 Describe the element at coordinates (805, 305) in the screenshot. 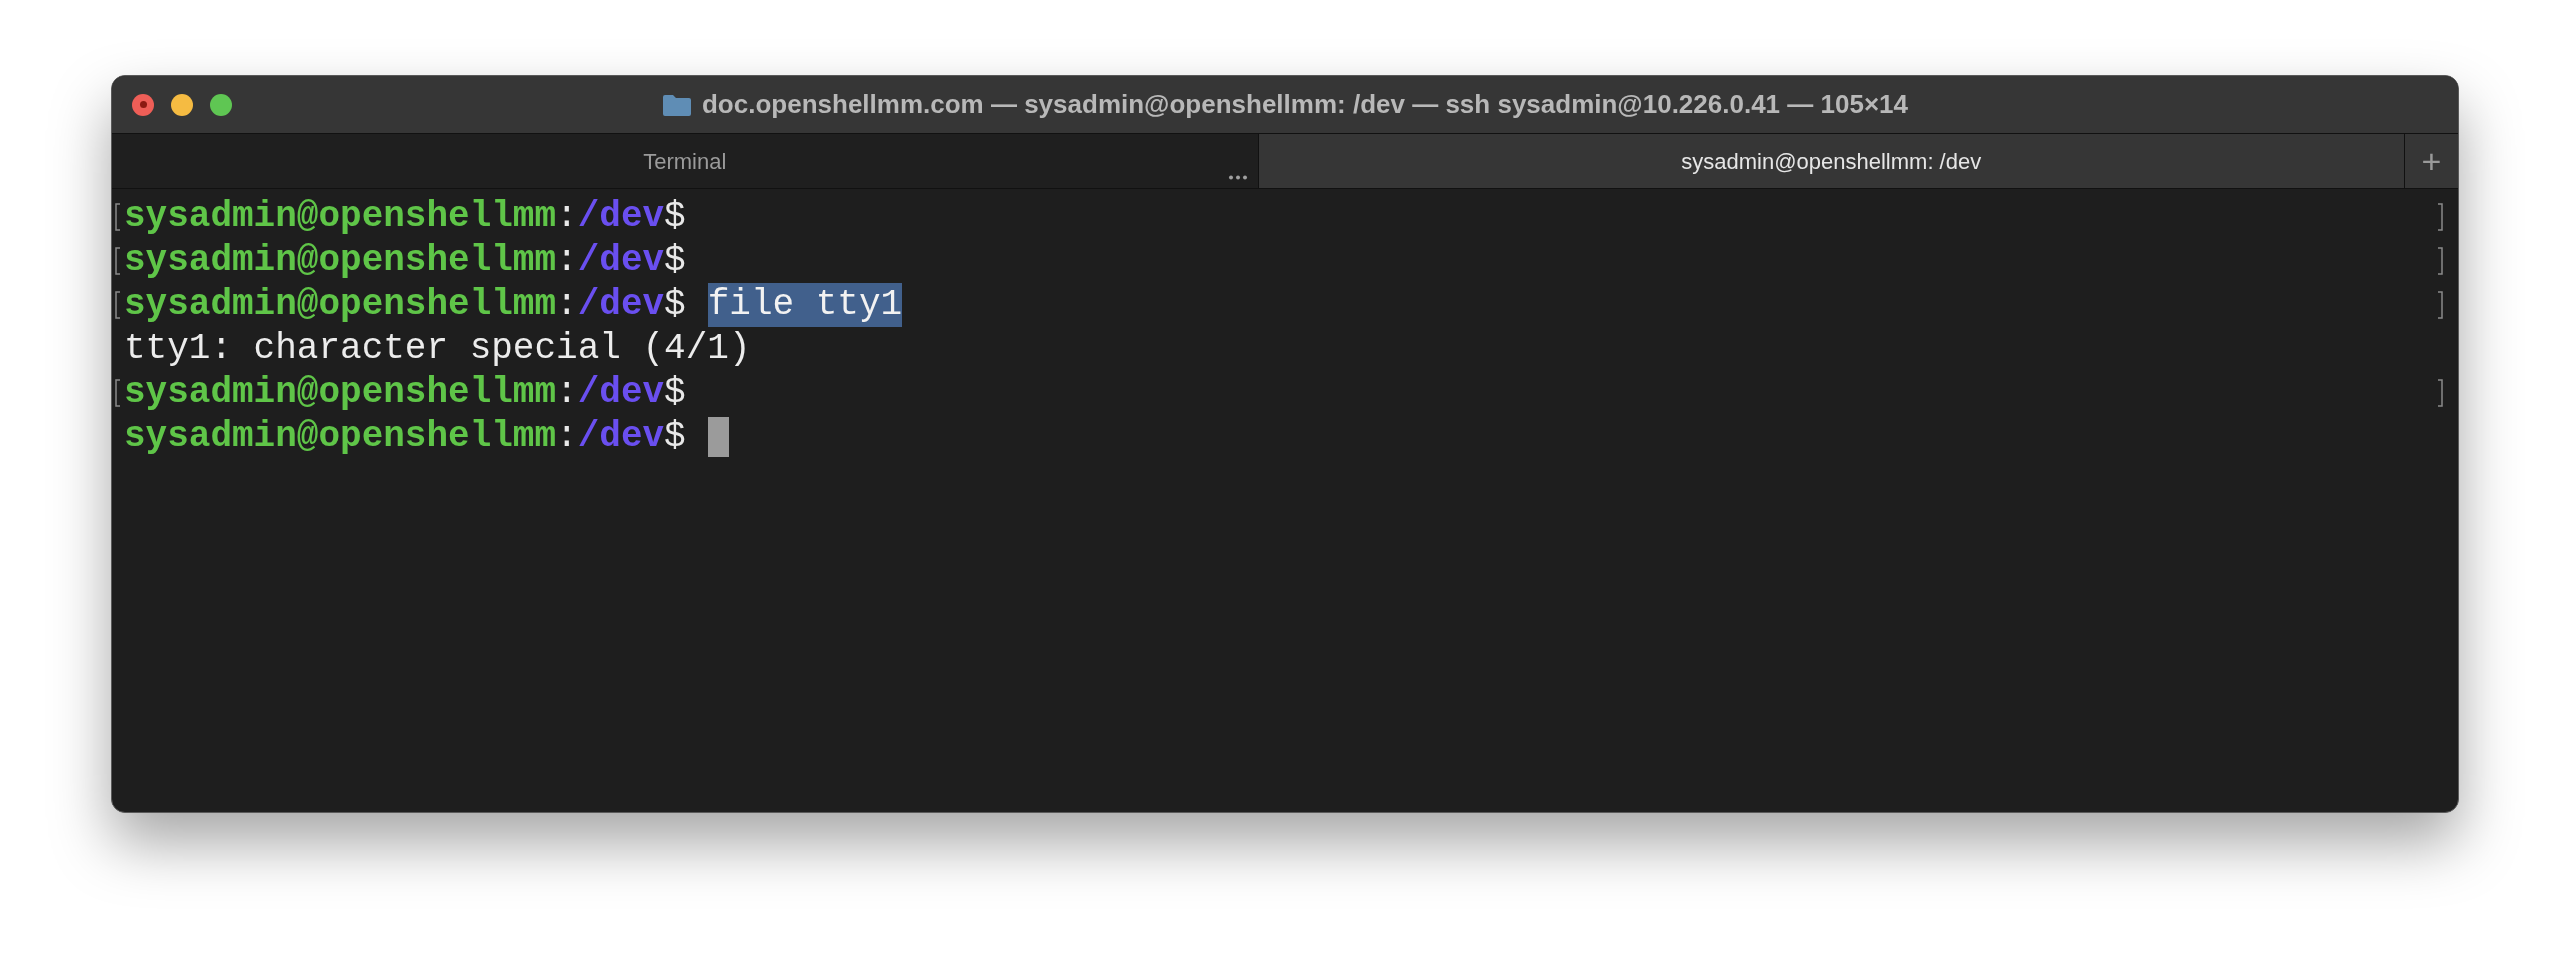

I see `command-text: file tty1` at that location.